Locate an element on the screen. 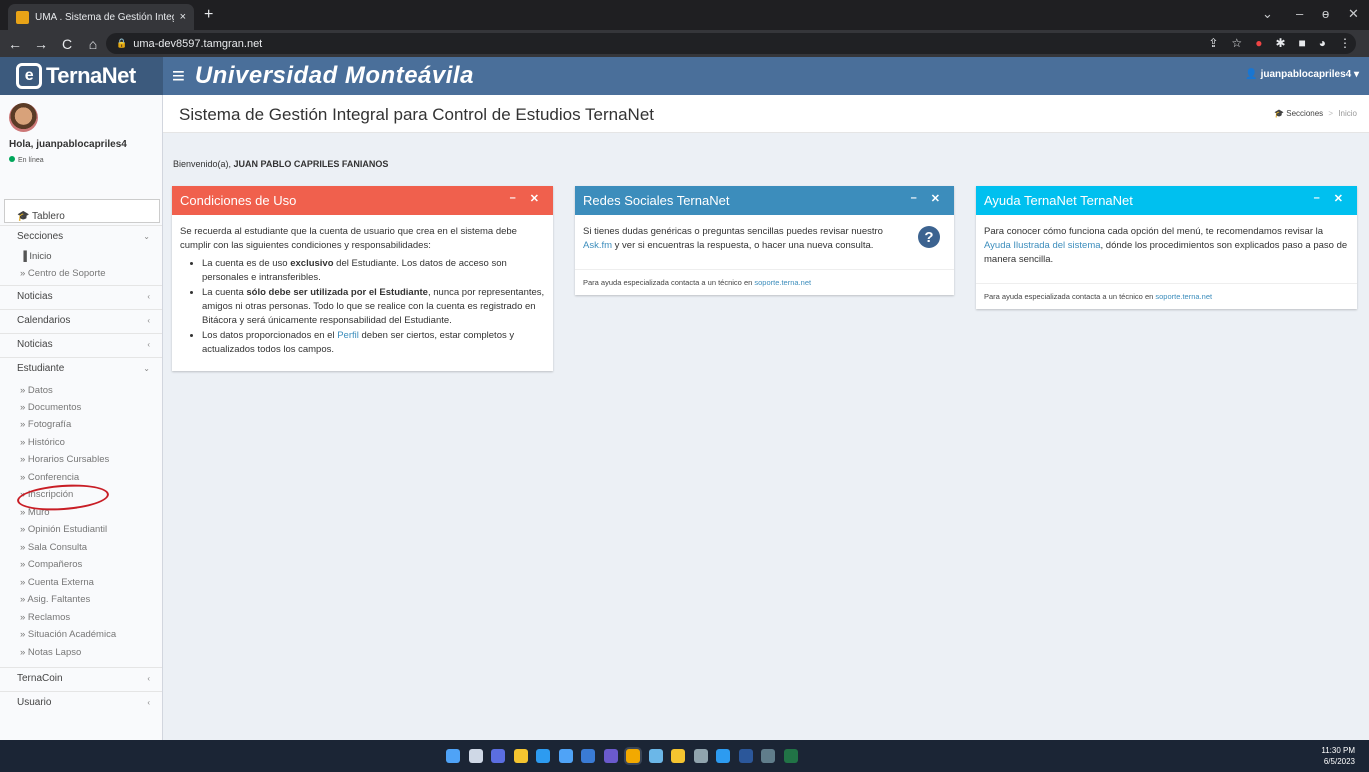 Image resolution: width=1369 pixels, height=772 pixels. box-title: Redes Sociales TernaNet is located at coordinates (656, 200).